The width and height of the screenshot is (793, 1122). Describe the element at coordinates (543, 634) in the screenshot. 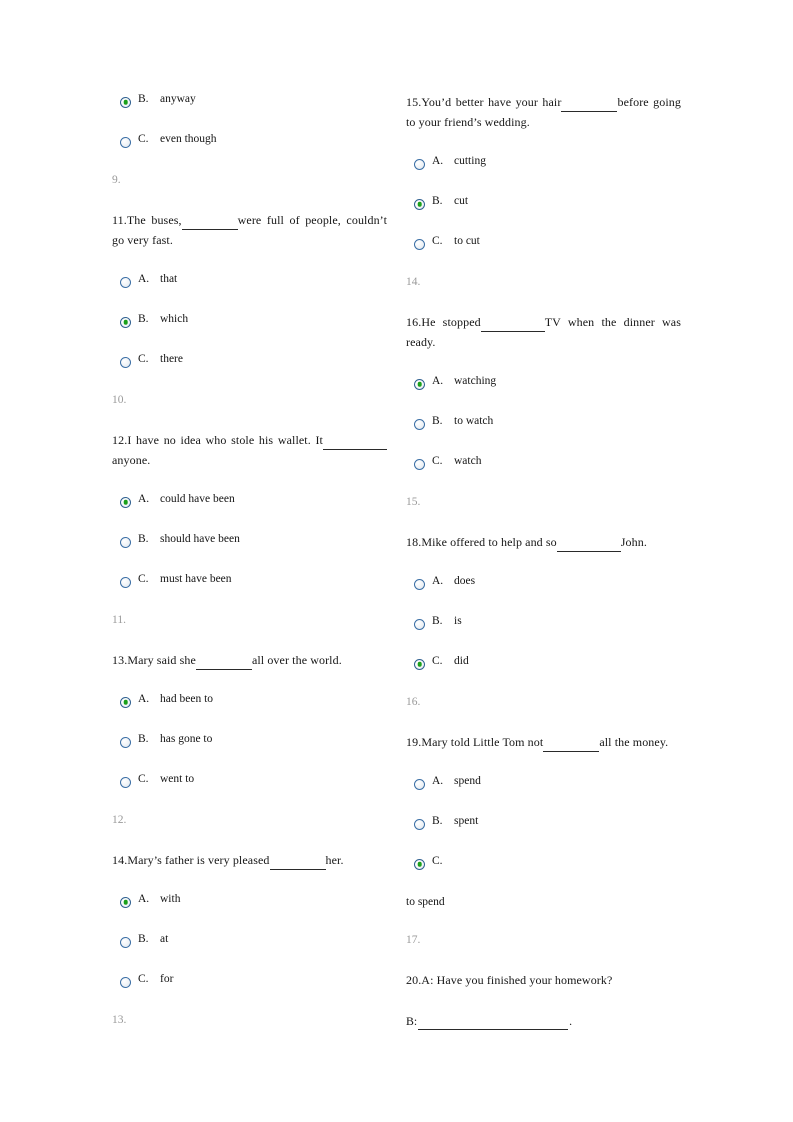

I see `option-row: B. is` at that location.